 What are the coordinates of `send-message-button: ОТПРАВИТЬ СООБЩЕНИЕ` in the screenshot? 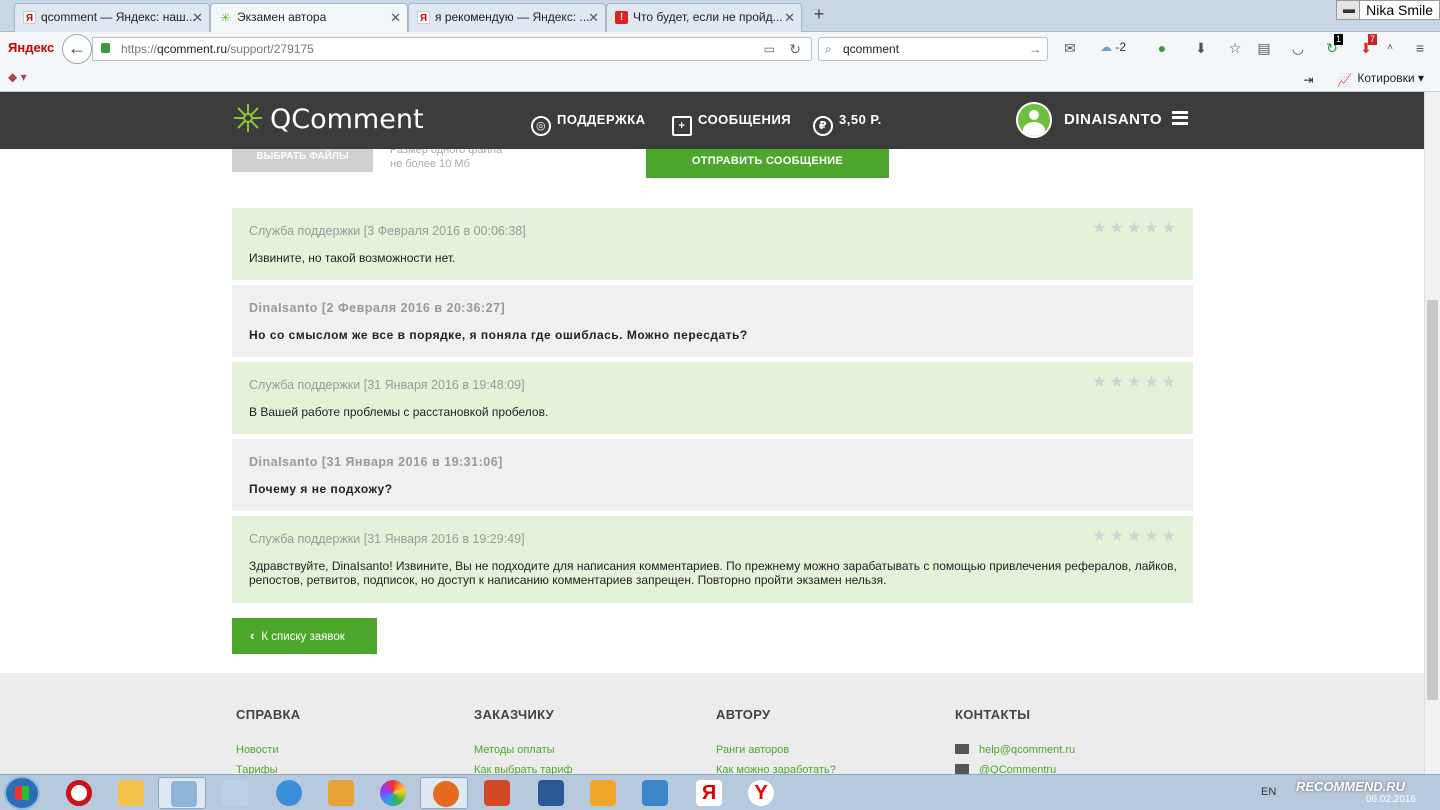 It's located at (767, 163).